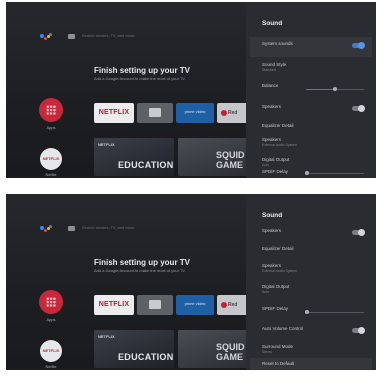 The width and height of the screenshot is (384, 385). I want to click on setting-reset-to-default: Reset to Default, so click(311, 364).